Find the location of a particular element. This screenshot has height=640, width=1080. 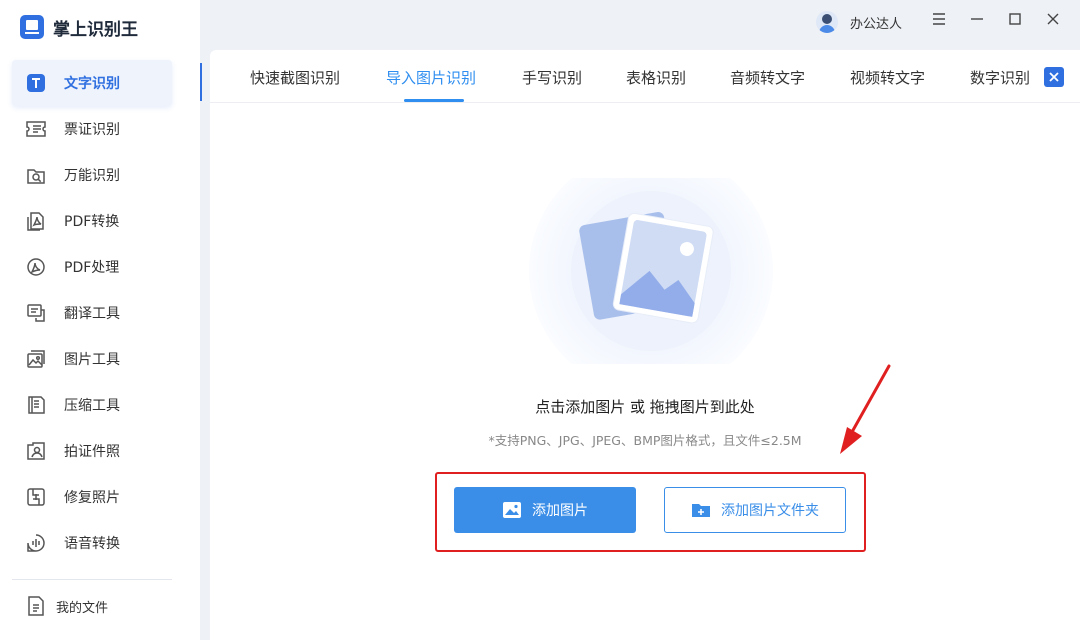

sidebar-item-label: 票证识别 is located at coordinates (92, 130).